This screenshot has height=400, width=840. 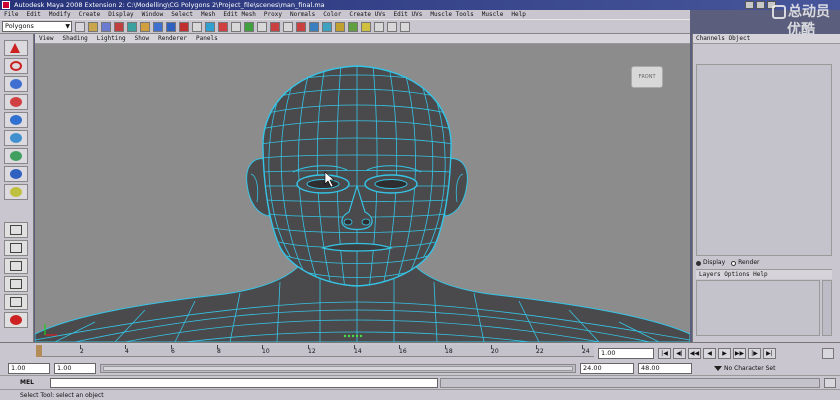 I want to click on step-back-button: ◀|, so click(x=679, y=353).